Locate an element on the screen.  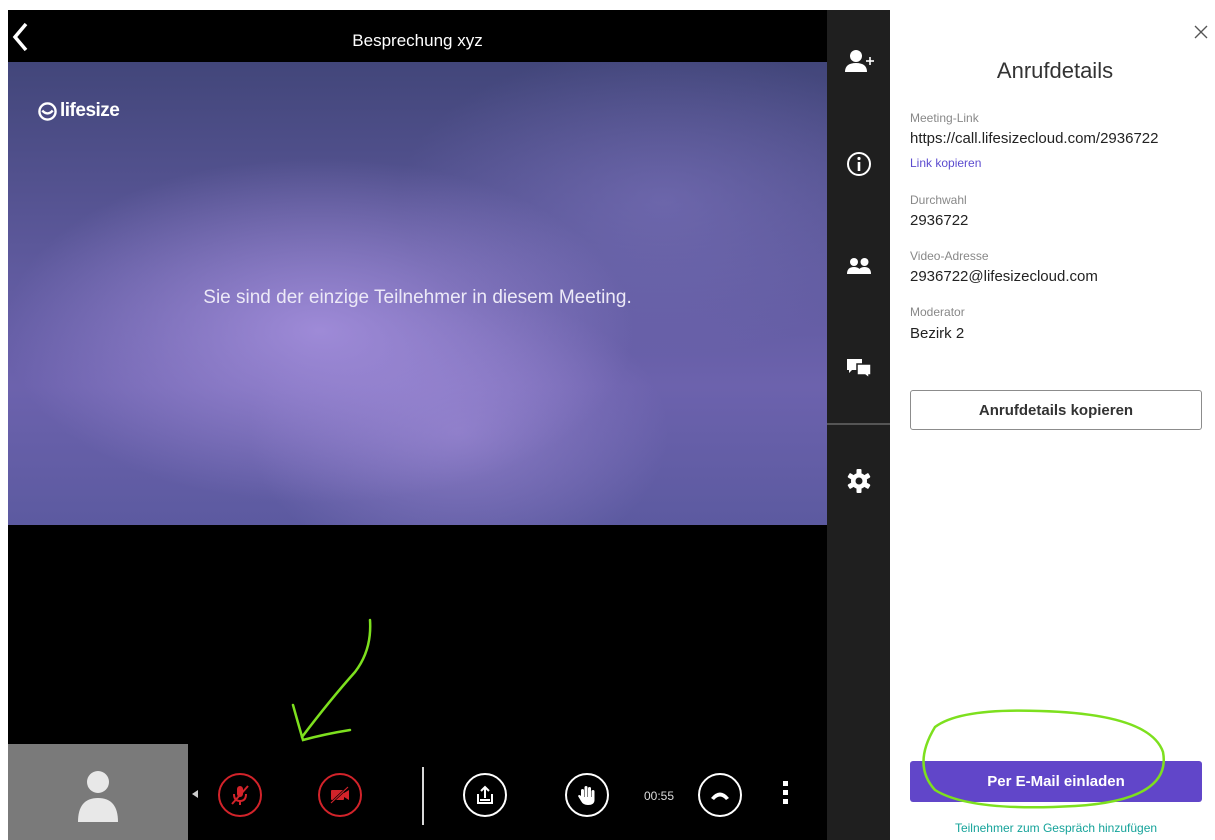
moderator-value: Bezirk 2 is located at coordinates (937, 333).